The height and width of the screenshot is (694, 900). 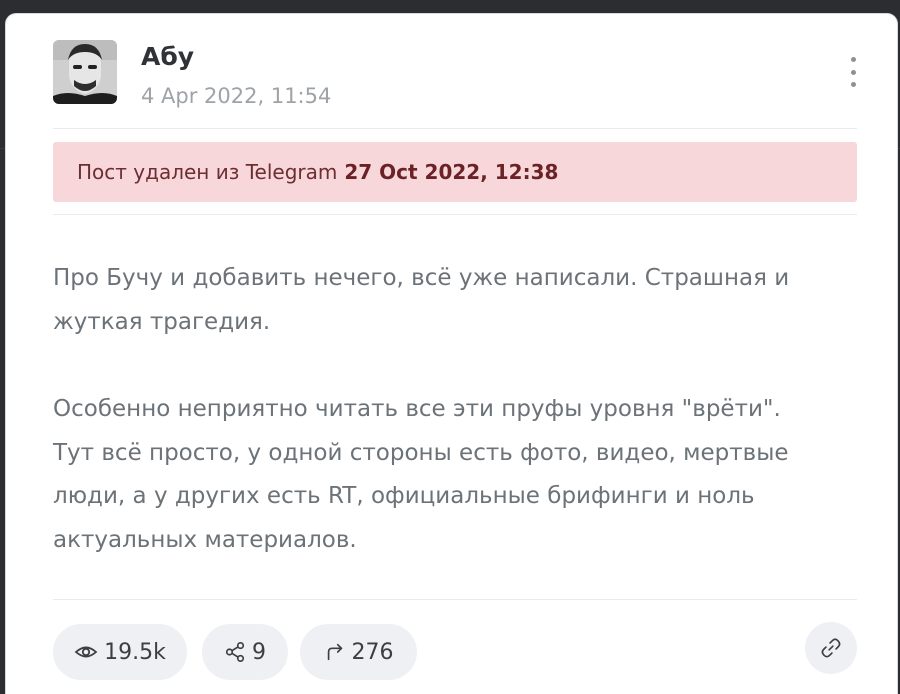 What do you see at coordinates (259, 652) in the screenshot?
I see `shares-count: 9` at bounding box center [259, 652].